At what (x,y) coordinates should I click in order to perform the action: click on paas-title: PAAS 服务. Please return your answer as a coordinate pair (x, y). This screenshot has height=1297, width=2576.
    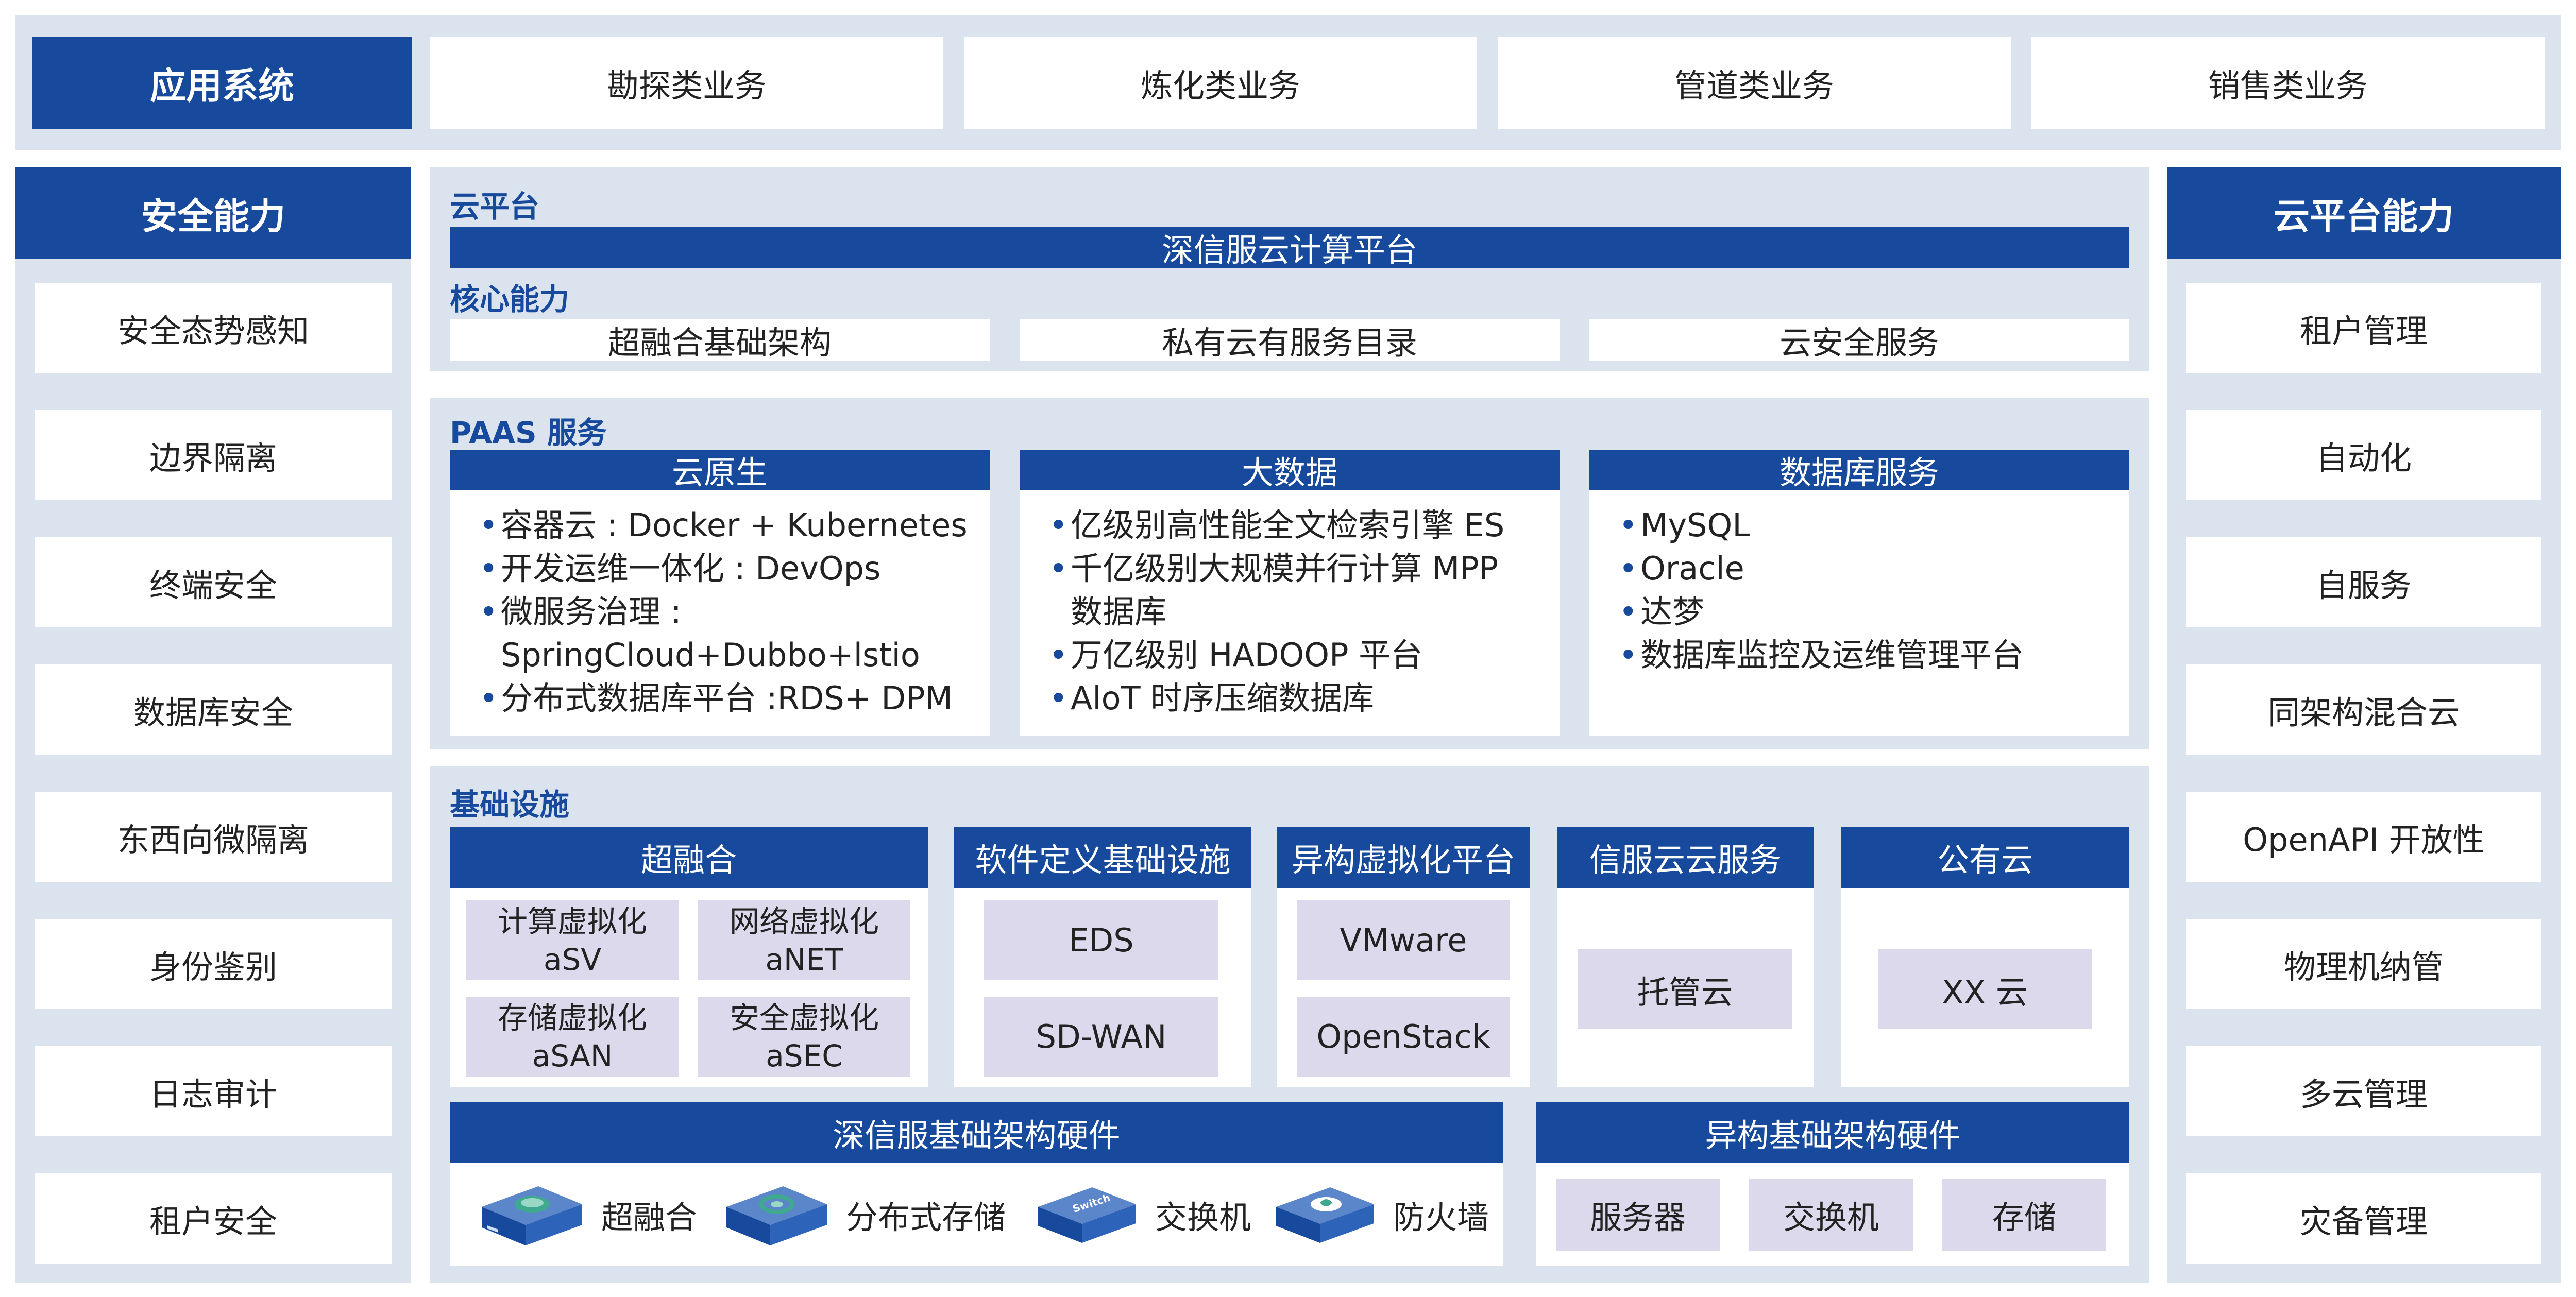
    Looking at the image, I should click on (529, 432).